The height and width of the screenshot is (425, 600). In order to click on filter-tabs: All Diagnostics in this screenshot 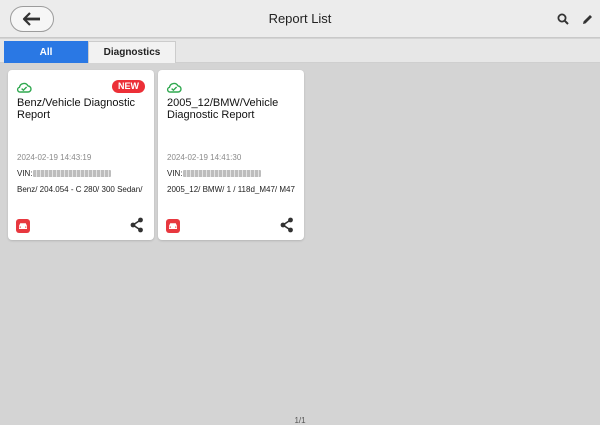, I will do `click(300, 51)`.